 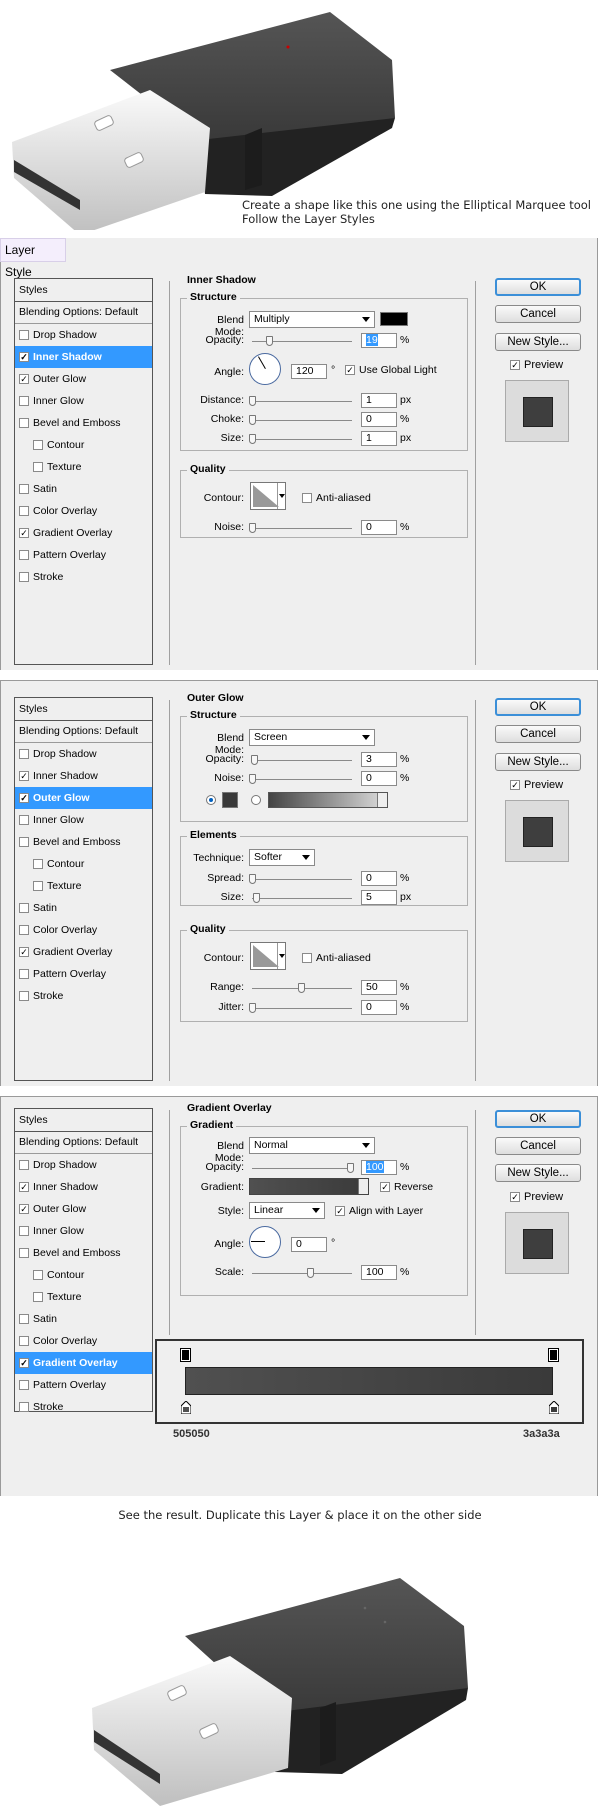 What do you see at coordinates (302, 1168) in the screenshot?
I see `opacity-slider-track` at bounding box center [302, 1168].